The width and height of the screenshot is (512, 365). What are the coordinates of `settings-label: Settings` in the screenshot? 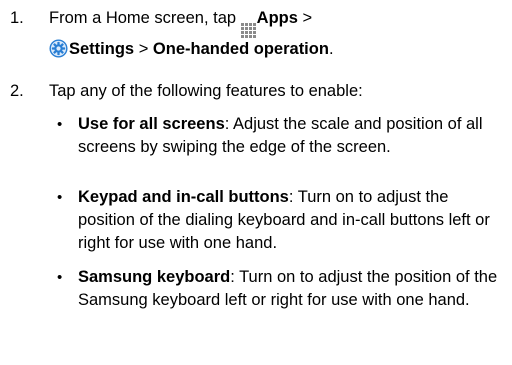 It's located at (102, 49).